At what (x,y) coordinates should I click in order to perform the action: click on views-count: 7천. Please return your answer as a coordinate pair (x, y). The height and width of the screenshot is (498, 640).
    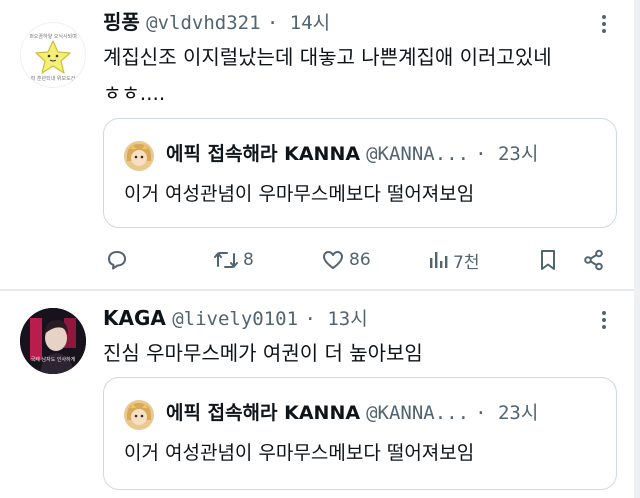
    Looking at the image, I should click on (466, 262).